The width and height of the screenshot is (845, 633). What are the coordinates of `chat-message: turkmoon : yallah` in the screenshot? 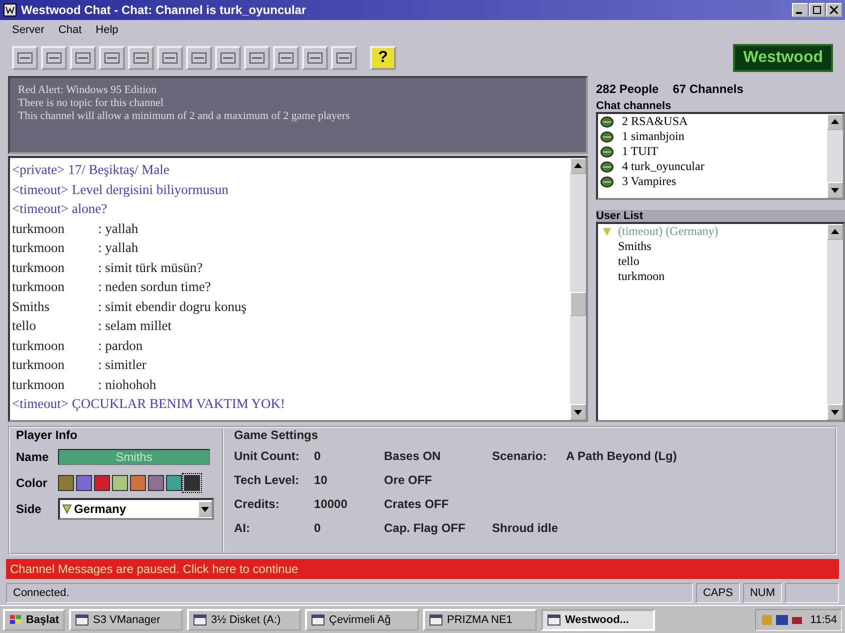 It's located at (76, 229).